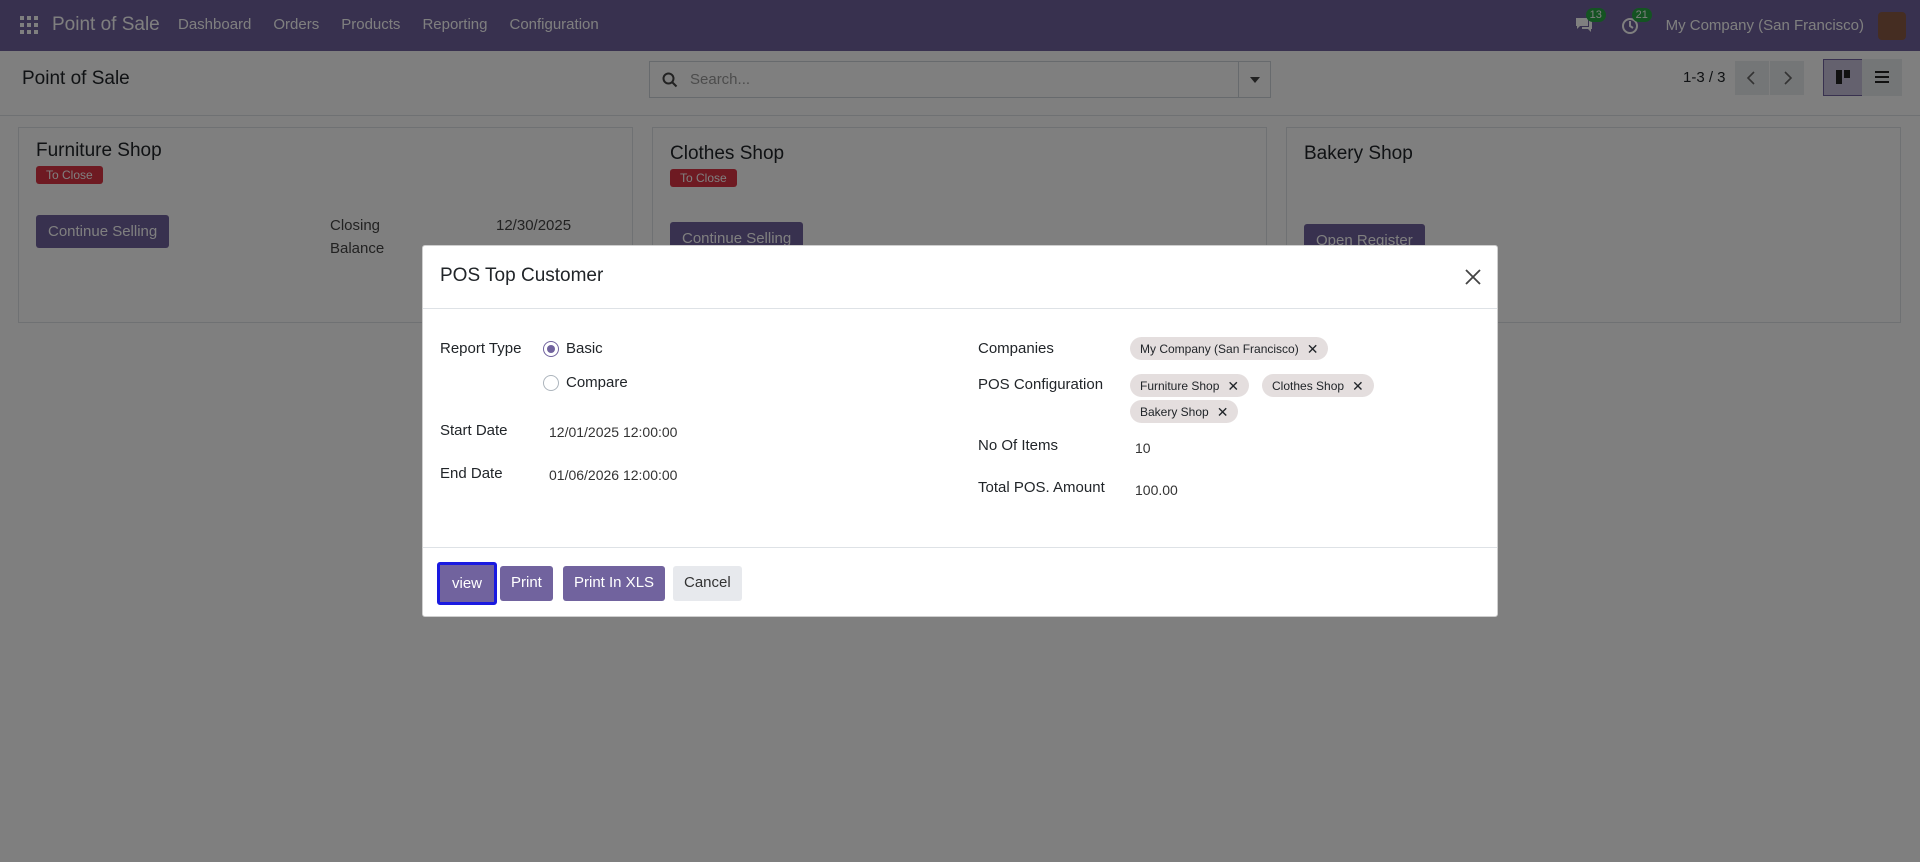  What do you see at coordinates (1016, 348) in the screenshot?
I see `companies-label: Companies` at bounding box center [1016, 348].